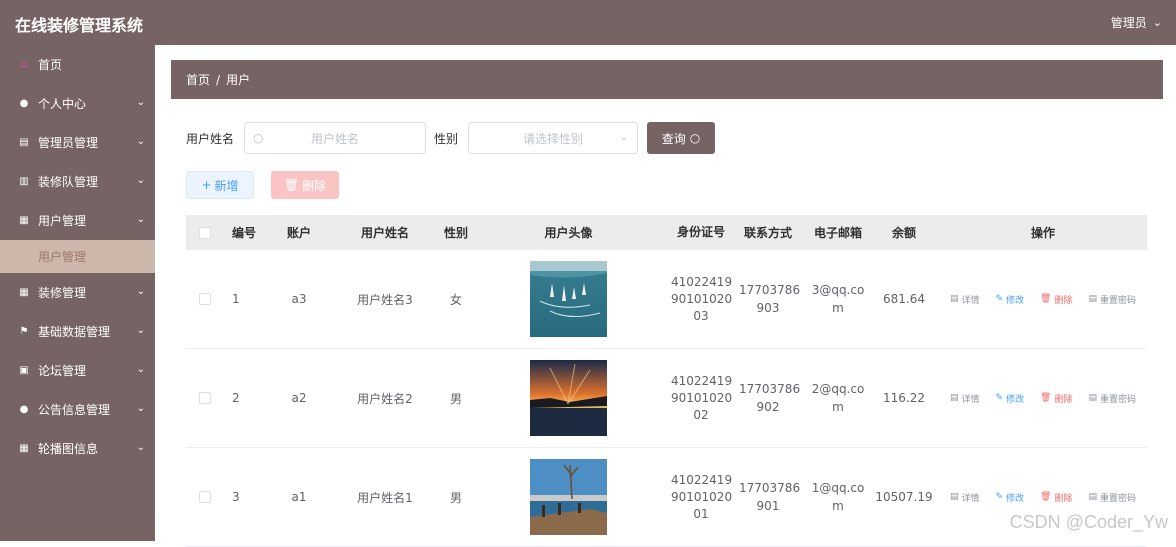 The height and width of the screenshot is (547, 1176). Describe the element at coordinates (298, 233) in the screenshot. I see `header-account: 账户` at that location.